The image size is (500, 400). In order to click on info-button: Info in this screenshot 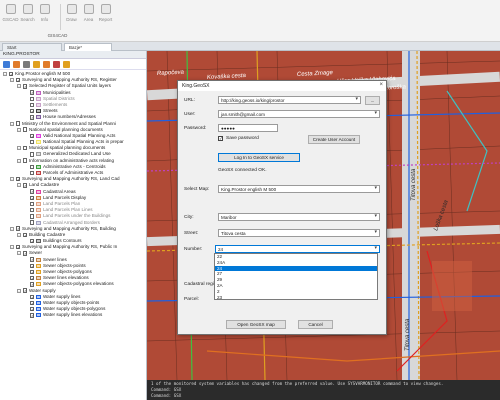, I will do `click(44, 13)`.